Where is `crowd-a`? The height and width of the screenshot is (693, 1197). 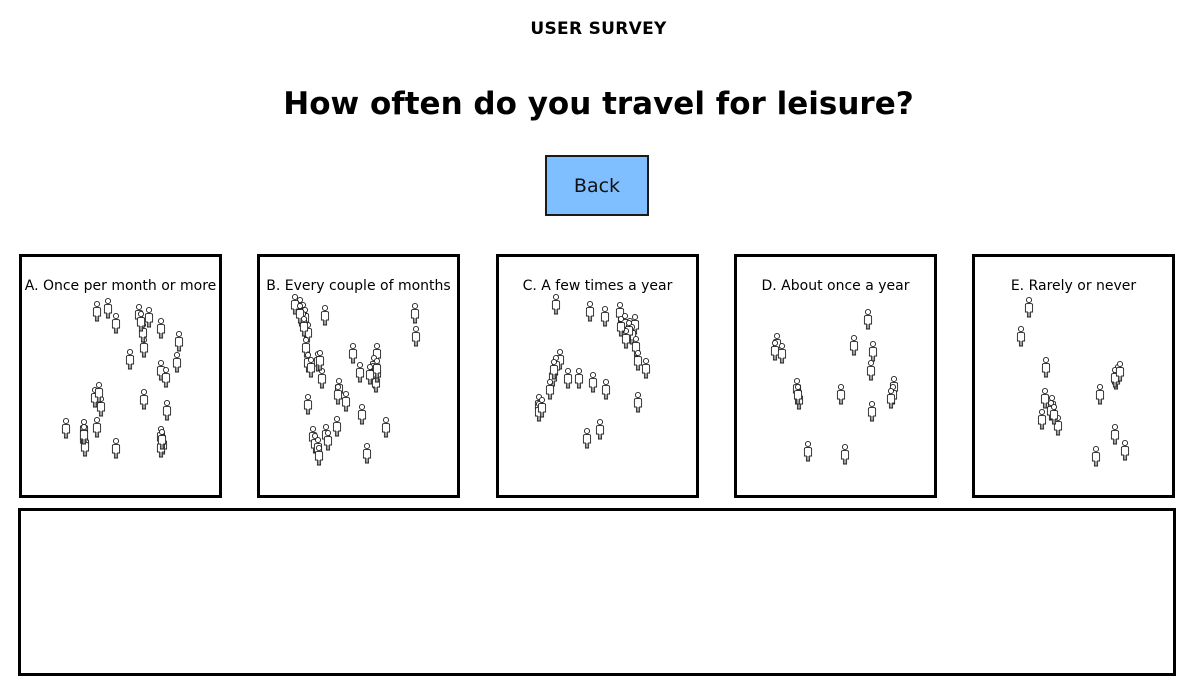
crowd-a is located at coordinates (122, 378).